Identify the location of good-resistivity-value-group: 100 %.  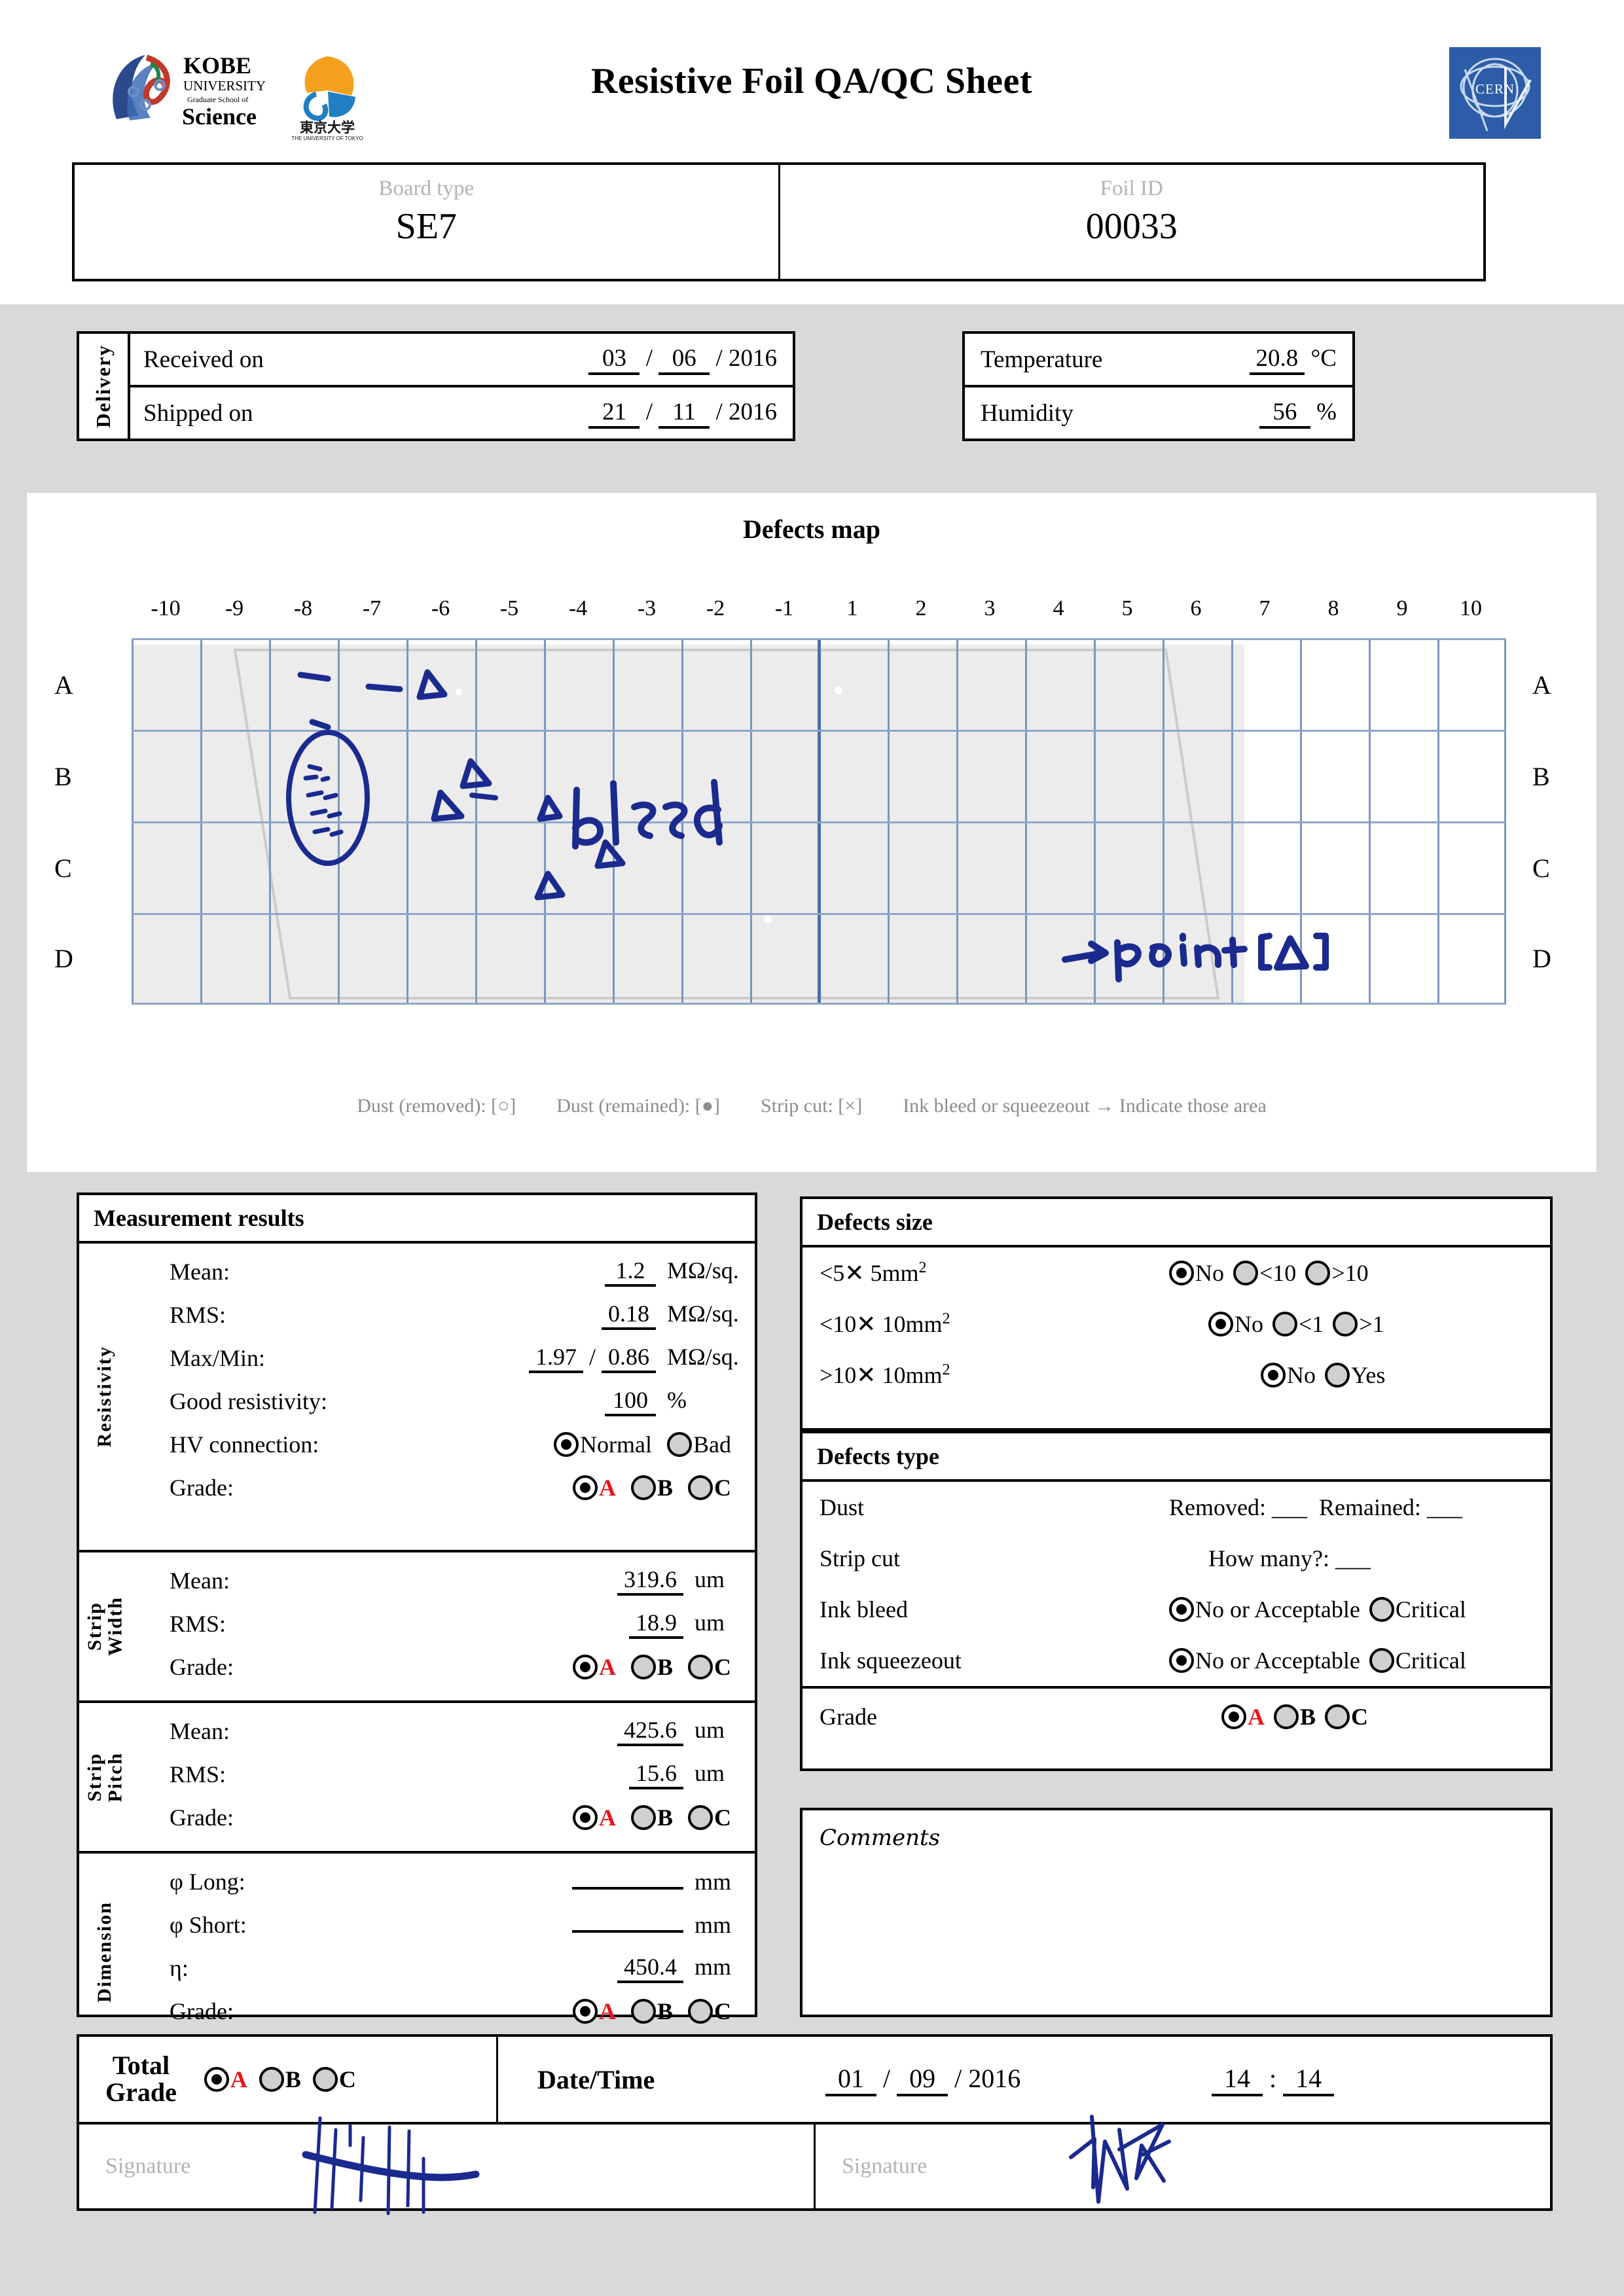
(672, 1401).